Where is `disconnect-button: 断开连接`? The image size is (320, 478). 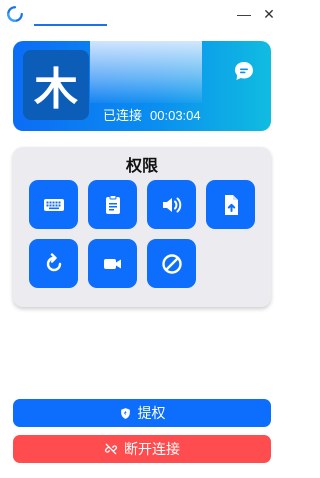
disconnect-button: 断开连接 is located at coordinates (142, 449).